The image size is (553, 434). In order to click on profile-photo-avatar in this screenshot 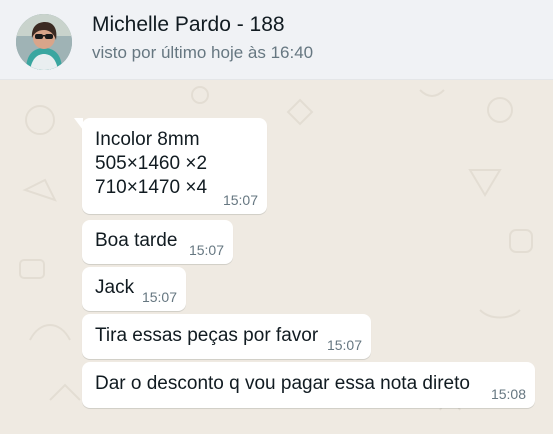, I will do `click(44, 42)`.